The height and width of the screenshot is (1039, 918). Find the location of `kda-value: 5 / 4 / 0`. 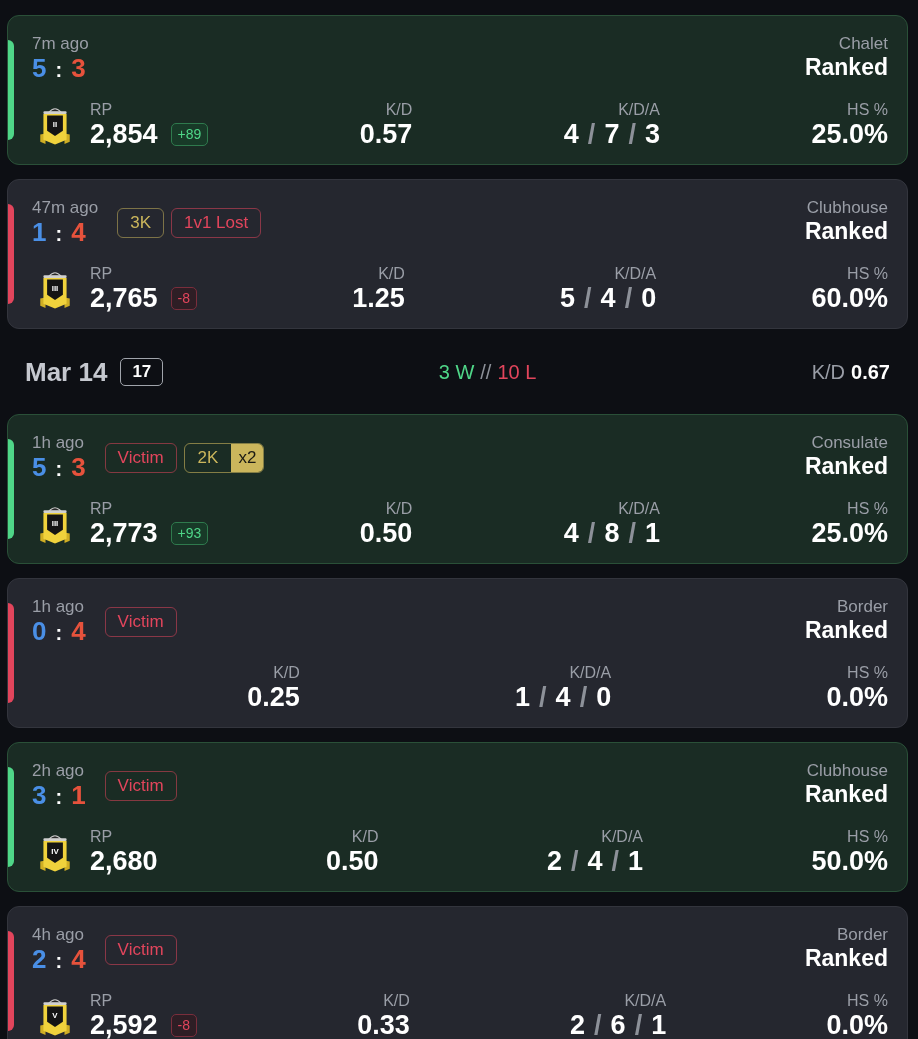

kda-value: 5 / 4 / 0 is located at coordinates (608, 298).